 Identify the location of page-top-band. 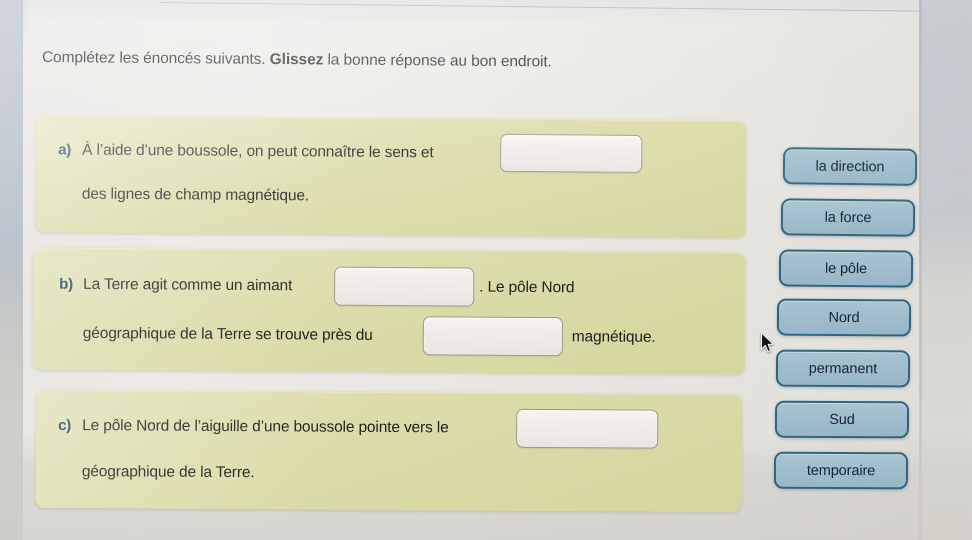
(486, 11).